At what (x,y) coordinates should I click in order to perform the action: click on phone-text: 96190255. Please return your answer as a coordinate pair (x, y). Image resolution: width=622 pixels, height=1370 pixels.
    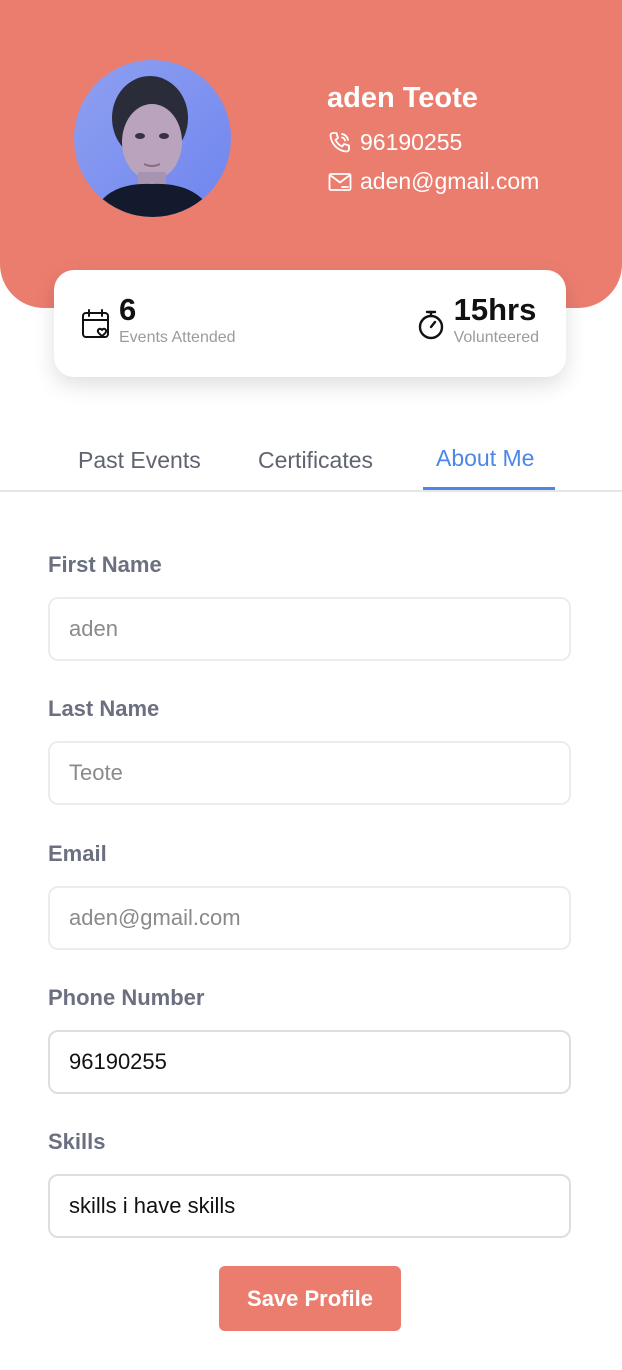
    Looking at the image, I should click on (411, 142).